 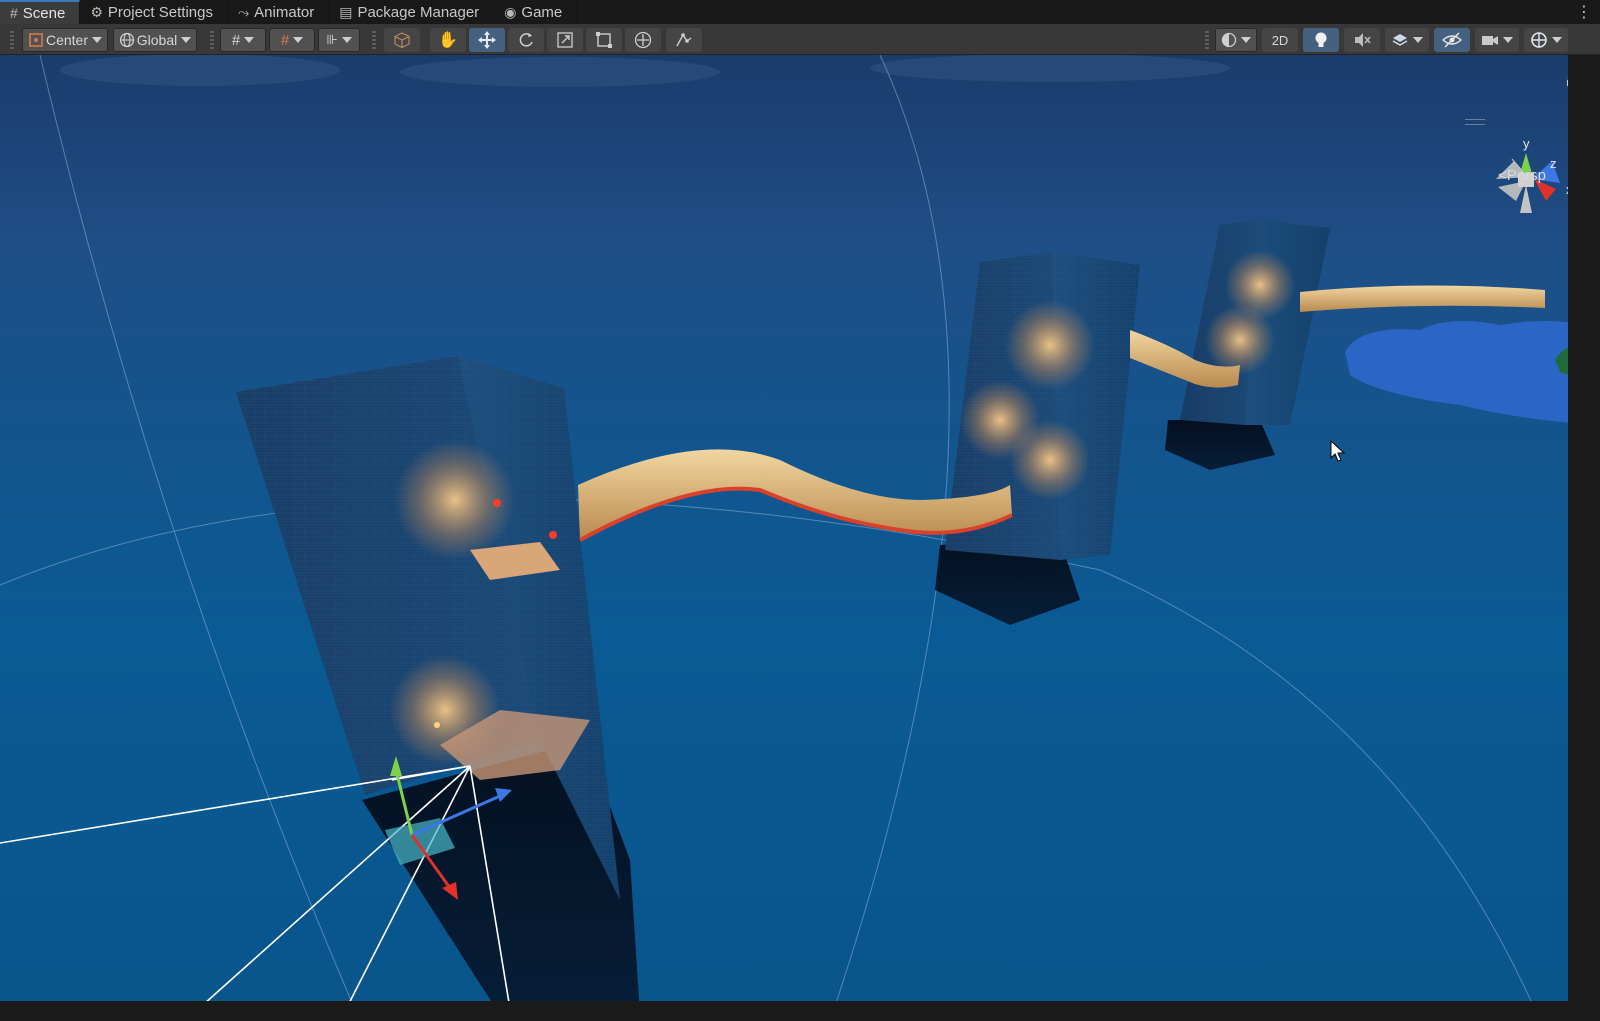 I want to click on rect-tool-icon, so click(x=604, y=40).